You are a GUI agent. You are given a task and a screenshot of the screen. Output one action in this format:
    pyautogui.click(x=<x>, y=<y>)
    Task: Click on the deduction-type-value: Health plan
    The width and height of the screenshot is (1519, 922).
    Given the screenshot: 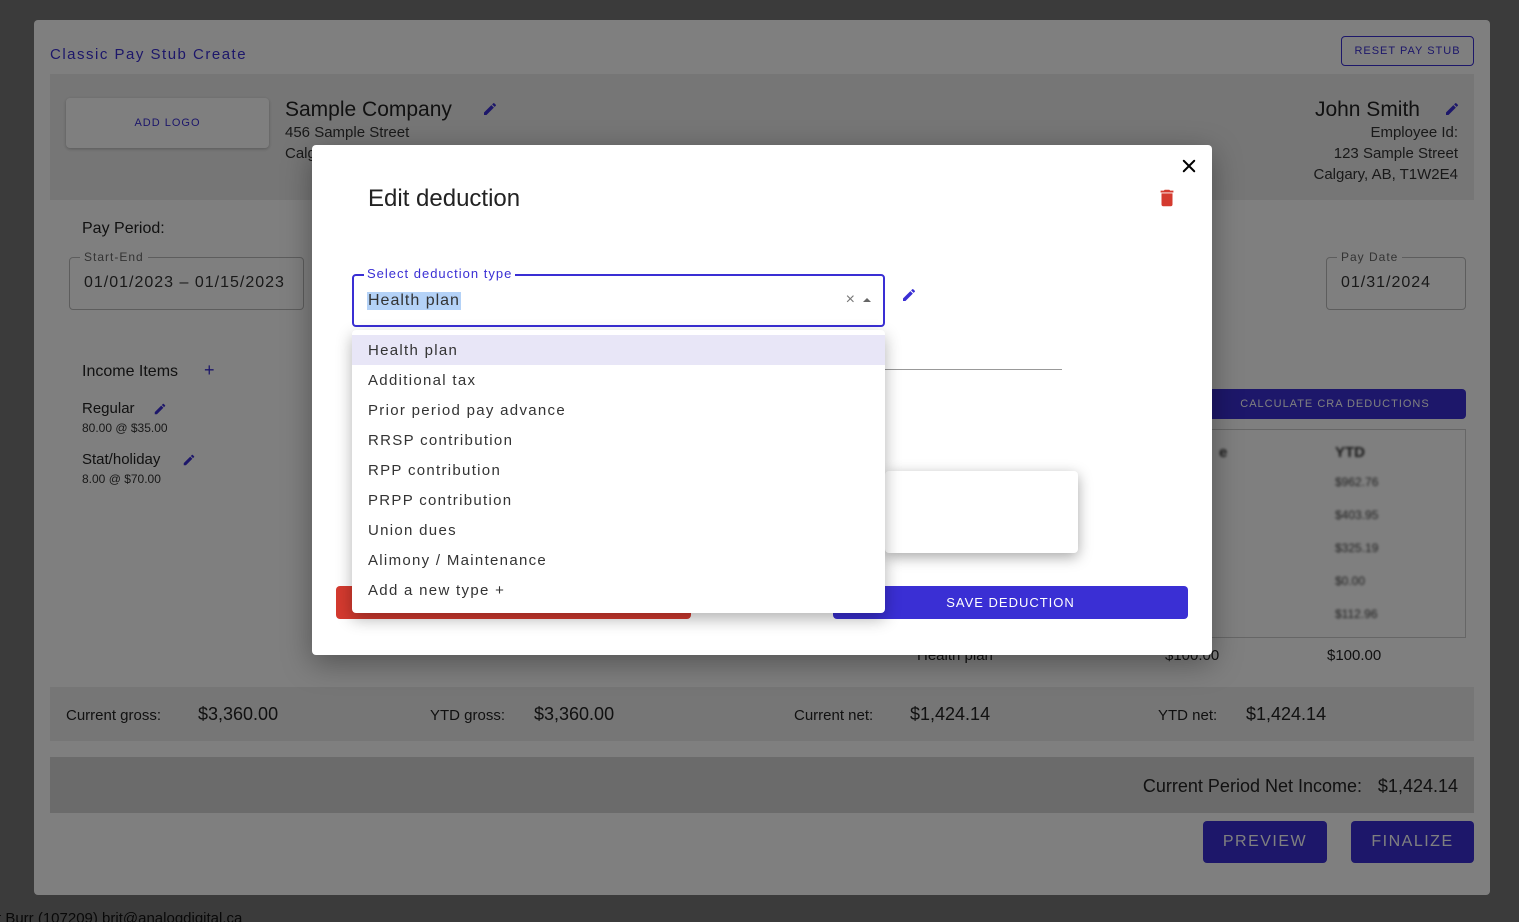 What is the action you would take?
    pyautogui.click(x=414, y=301)
    